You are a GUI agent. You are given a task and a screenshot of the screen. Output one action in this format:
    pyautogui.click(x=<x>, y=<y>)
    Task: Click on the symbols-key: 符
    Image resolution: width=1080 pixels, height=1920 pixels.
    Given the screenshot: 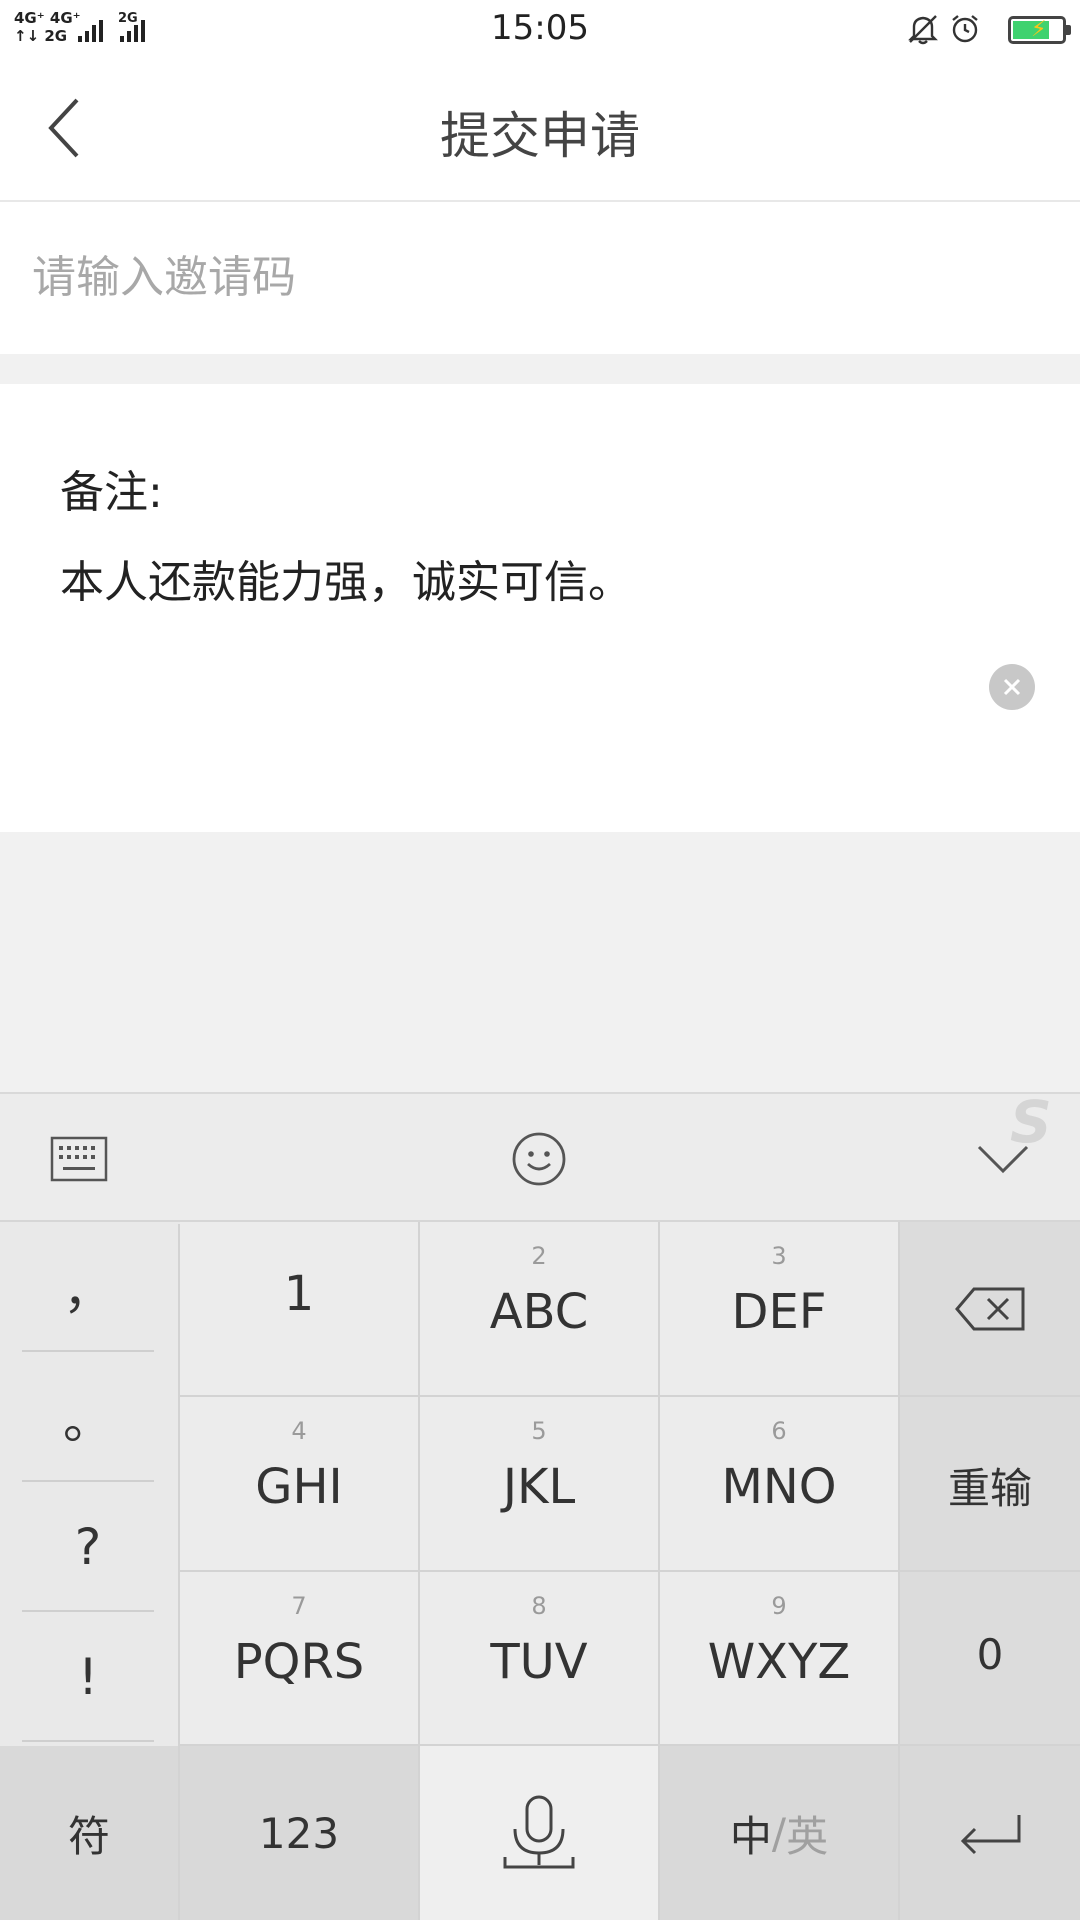 What is the action you would take?
    pyautogui.click(x=90, y=1833)
    